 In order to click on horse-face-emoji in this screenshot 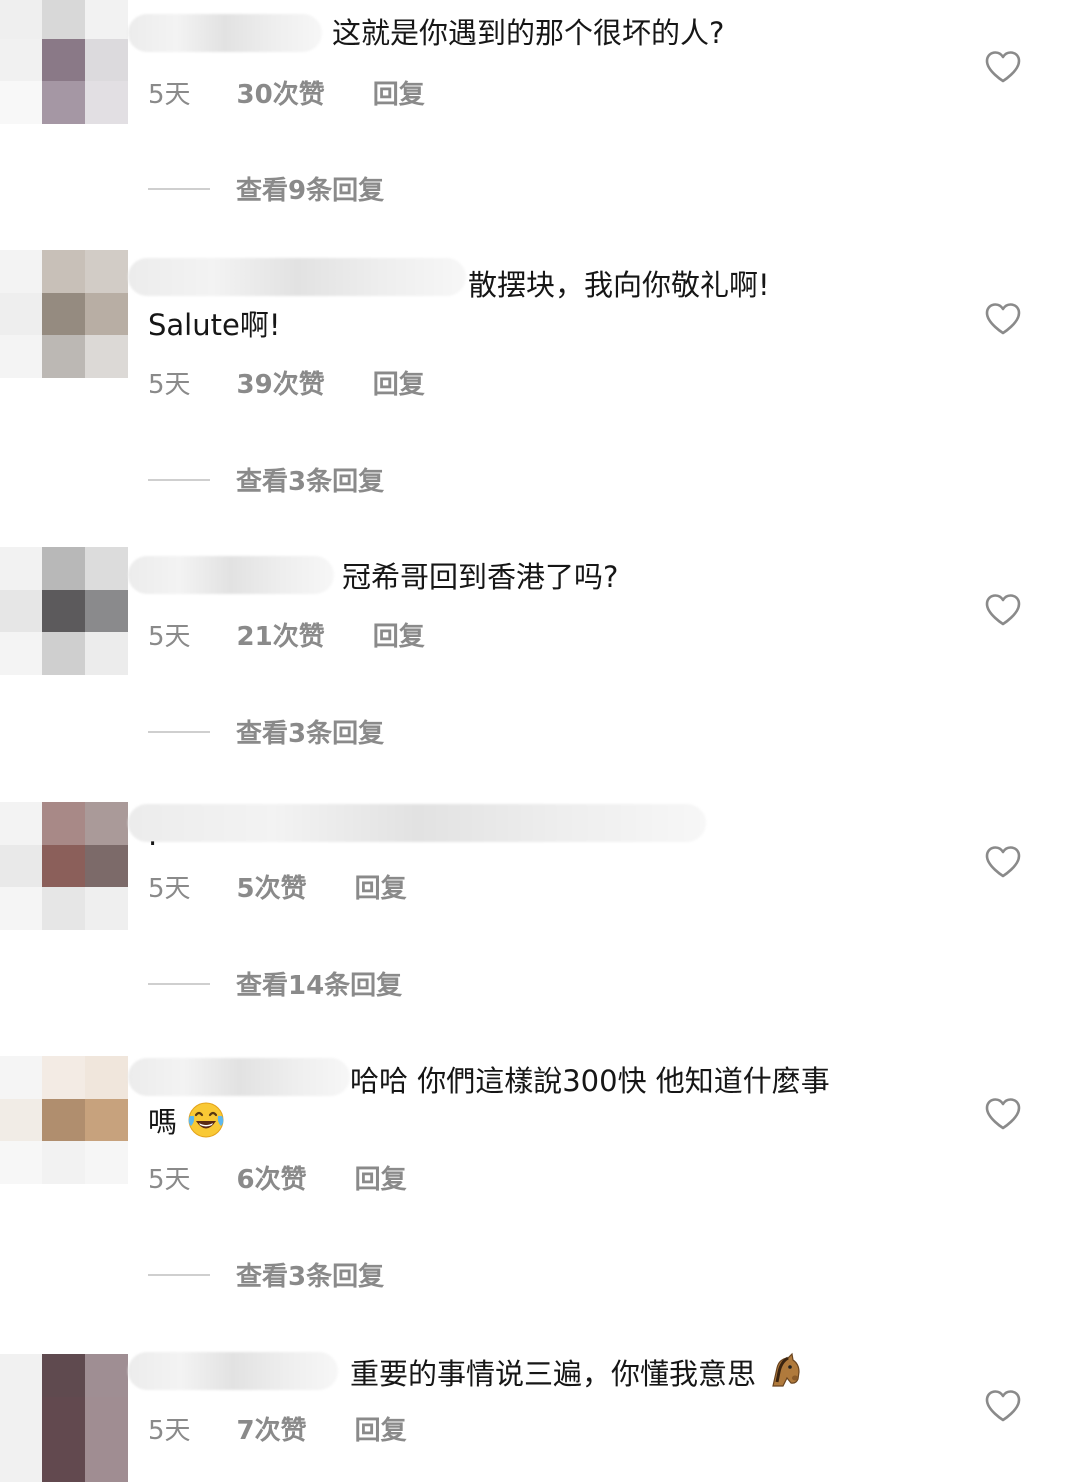, I will do `click(786, 1369)`.